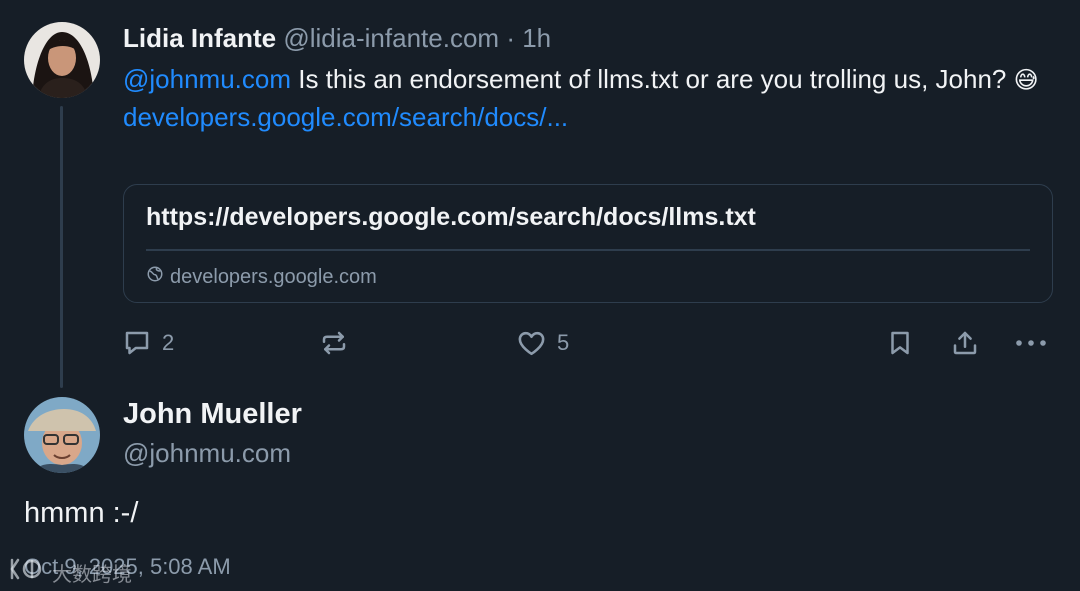  Describe the element at coordinates (207, 453) in the screenshot. I see `post-author-handle: @johnmu.com` at that location.